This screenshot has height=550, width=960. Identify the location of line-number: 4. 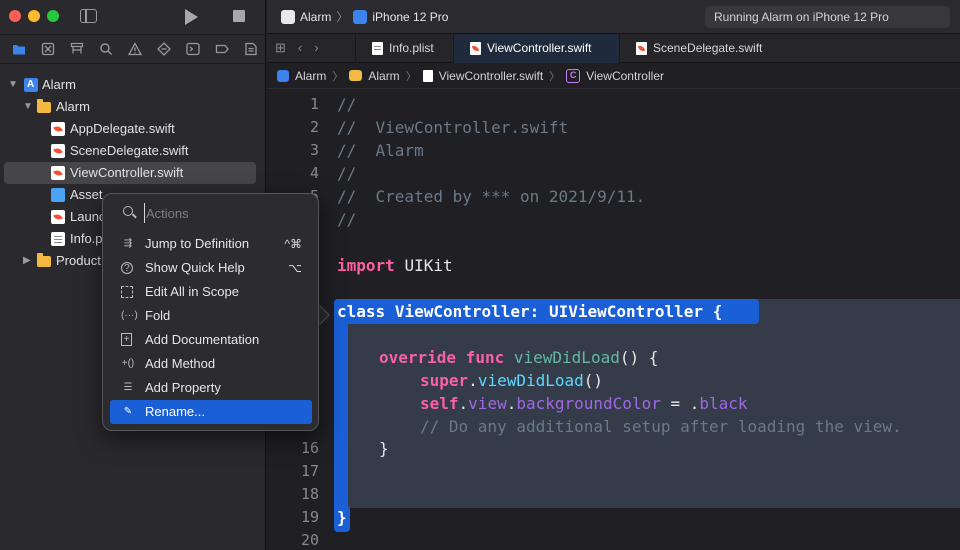
(314, 173).